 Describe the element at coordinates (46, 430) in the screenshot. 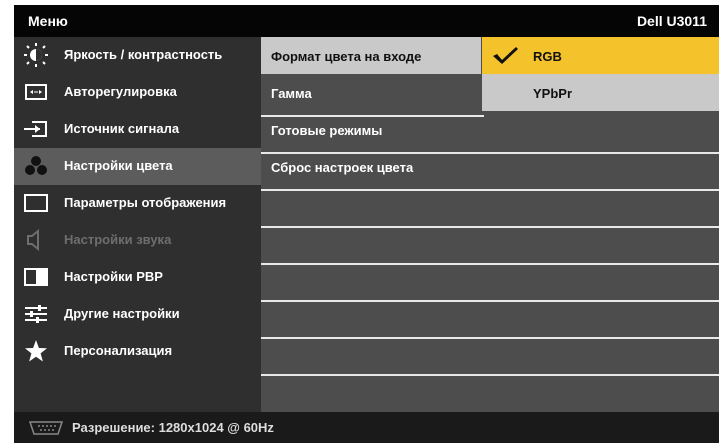

I see `vga-connector-icon` at that location.